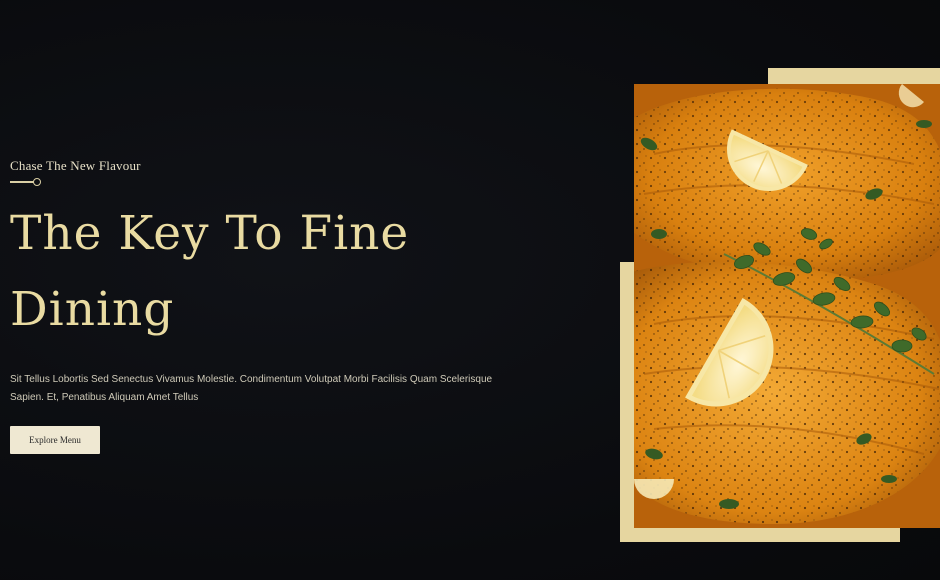 This screenshot has height=580, width=940. I want to click on hero-headline: The Key To Fine Dining, so click(210, 271).